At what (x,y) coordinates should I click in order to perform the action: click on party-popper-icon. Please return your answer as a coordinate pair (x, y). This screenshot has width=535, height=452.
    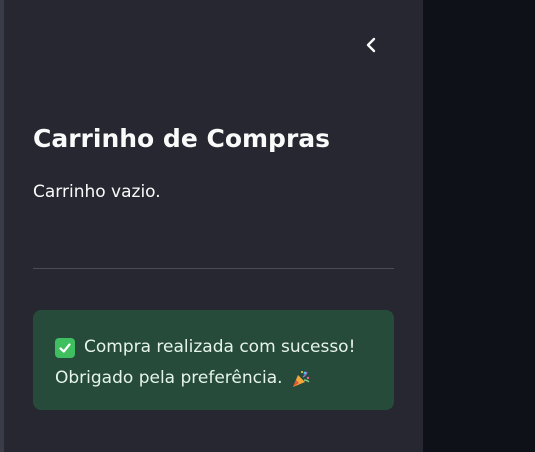
    Looking at the image, I should click on (301, 378).